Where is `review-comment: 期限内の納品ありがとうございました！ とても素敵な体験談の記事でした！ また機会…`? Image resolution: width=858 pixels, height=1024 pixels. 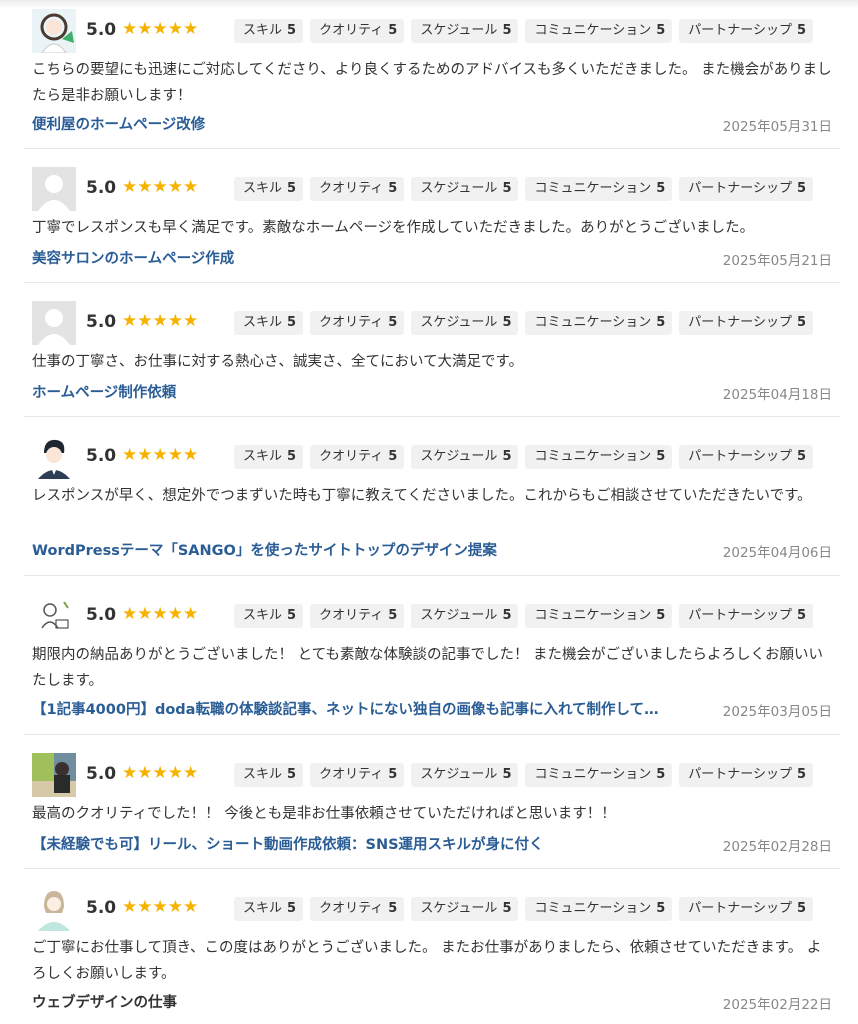 review-comment: 期限内の納品ありがとうございました！ とても素敵な体験談の記事でした！ また機会… is located at coordinates (428, 668).